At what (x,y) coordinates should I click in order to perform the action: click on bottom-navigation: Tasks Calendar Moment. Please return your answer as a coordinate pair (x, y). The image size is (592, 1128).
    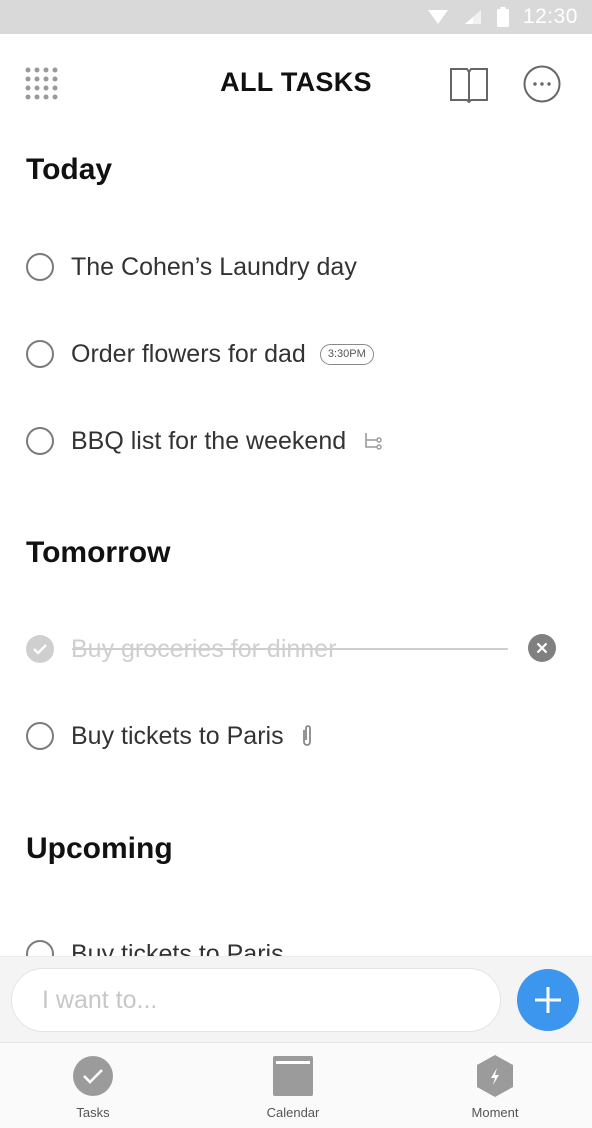
    Looking at the image, I should click on (296, 1085).